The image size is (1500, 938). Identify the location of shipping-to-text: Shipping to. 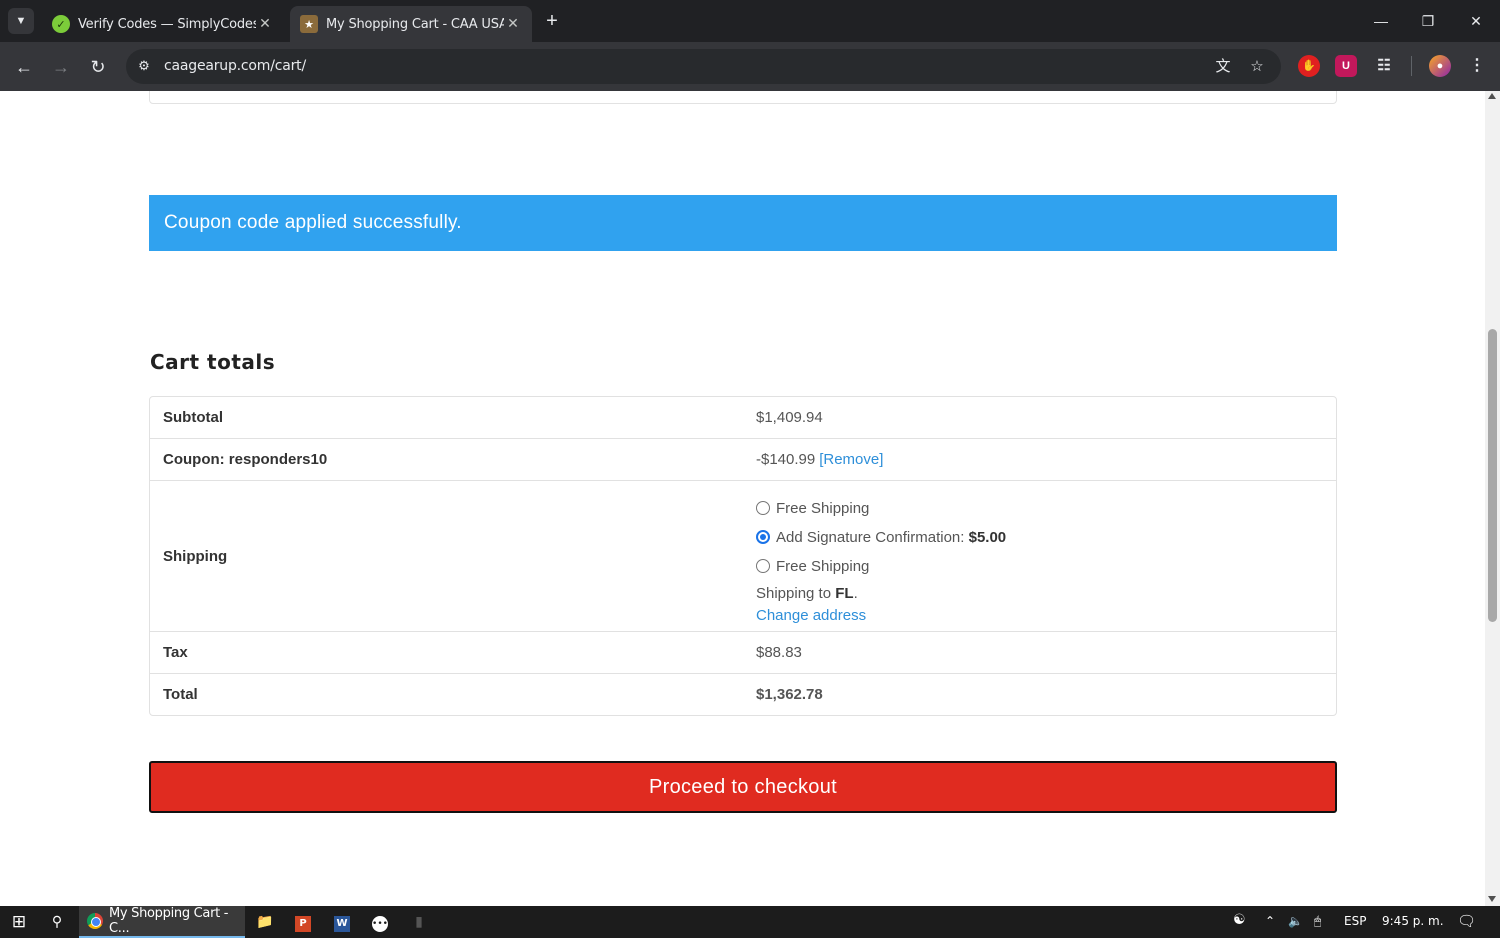
(794, 593).